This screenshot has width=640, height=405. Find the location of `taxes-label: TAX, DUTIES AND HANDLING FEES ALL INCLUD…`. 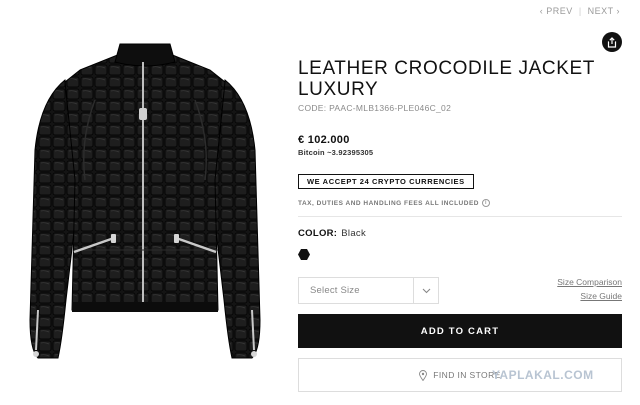

taxes-label: TAX, DUTIES AND HANDLING FEES ALL INCLUD… is located at coordinates (388, 203).